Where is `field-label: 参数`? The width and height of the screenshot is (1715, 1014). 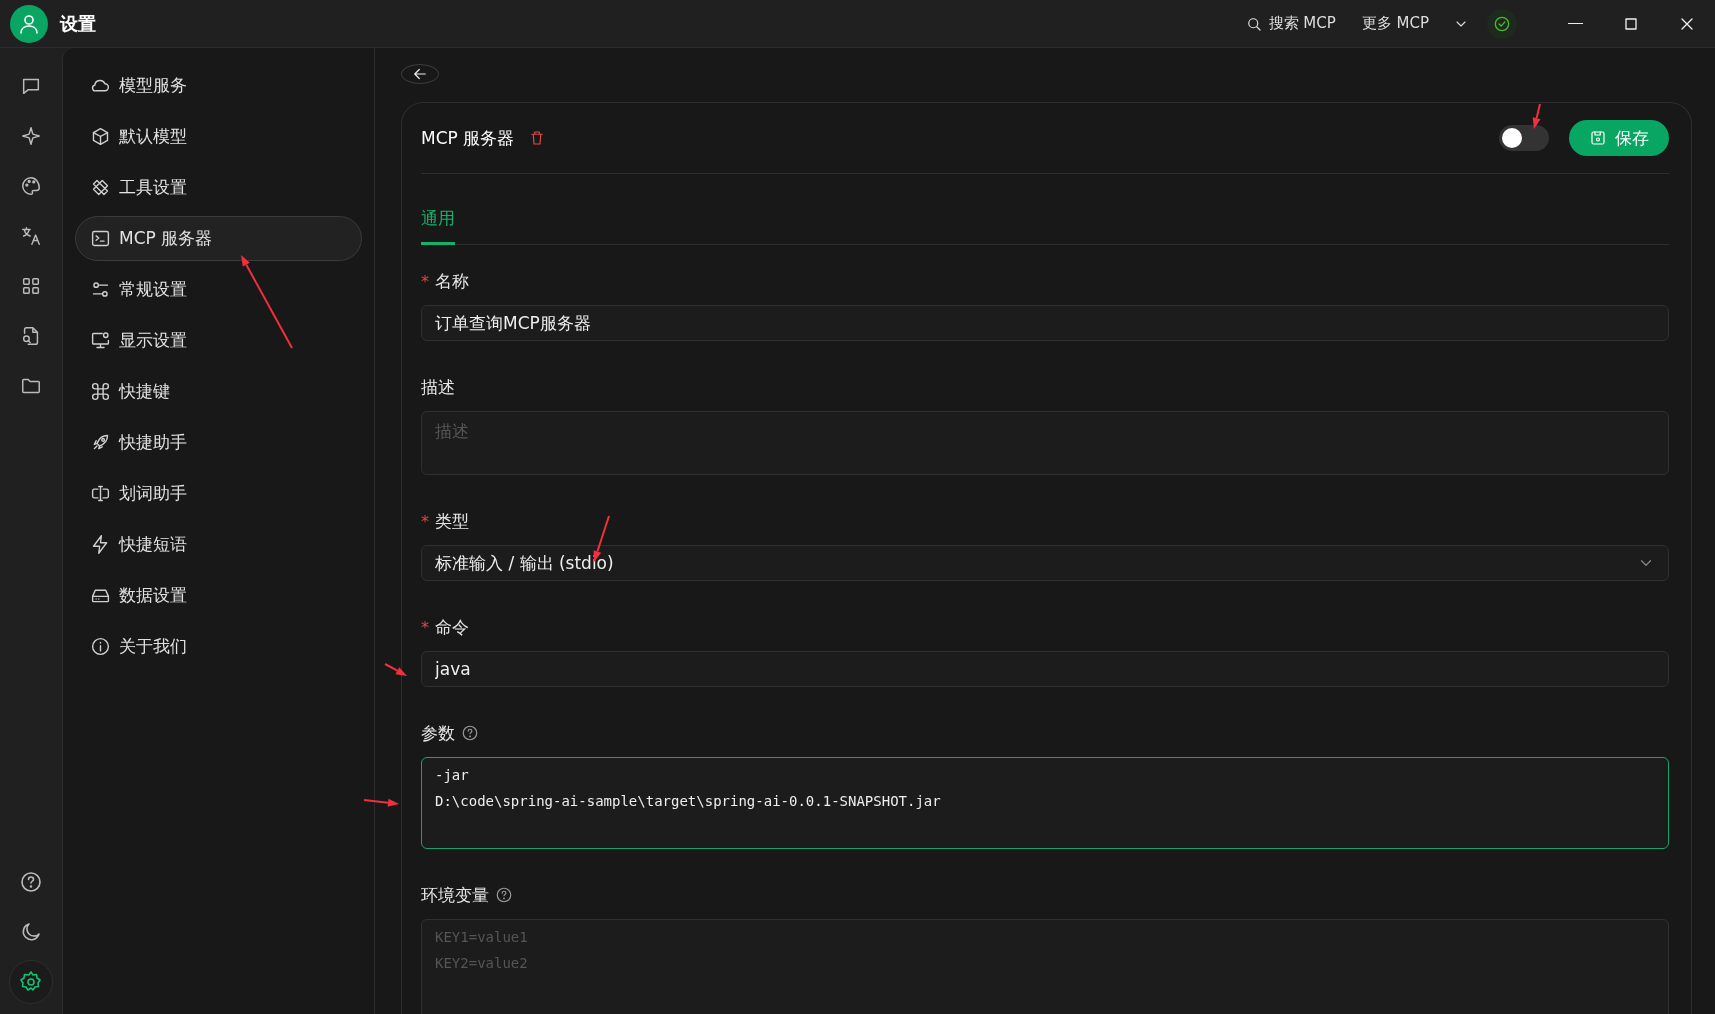
field-label: 参数 is located at coordinates (438, 733).